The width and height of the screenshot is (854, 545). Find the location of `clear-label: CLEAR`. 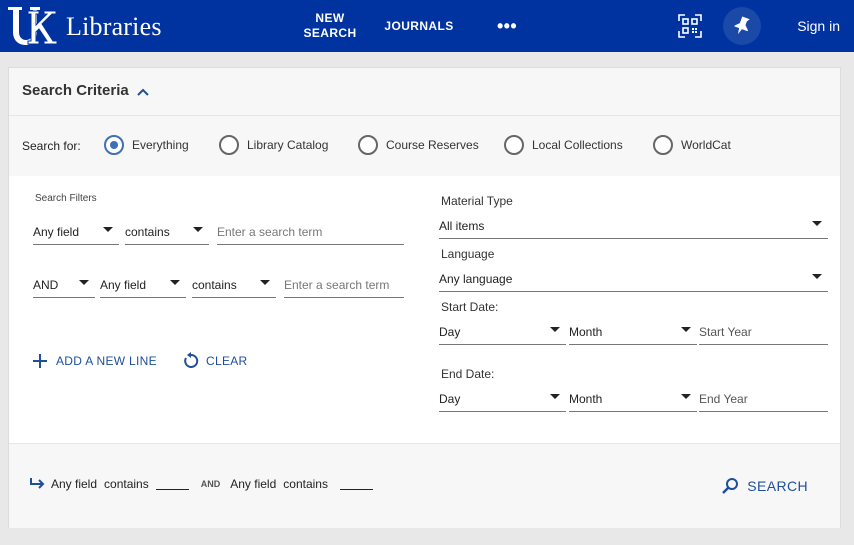

clear-label: CLEAR is located at coordinates (227, 361).